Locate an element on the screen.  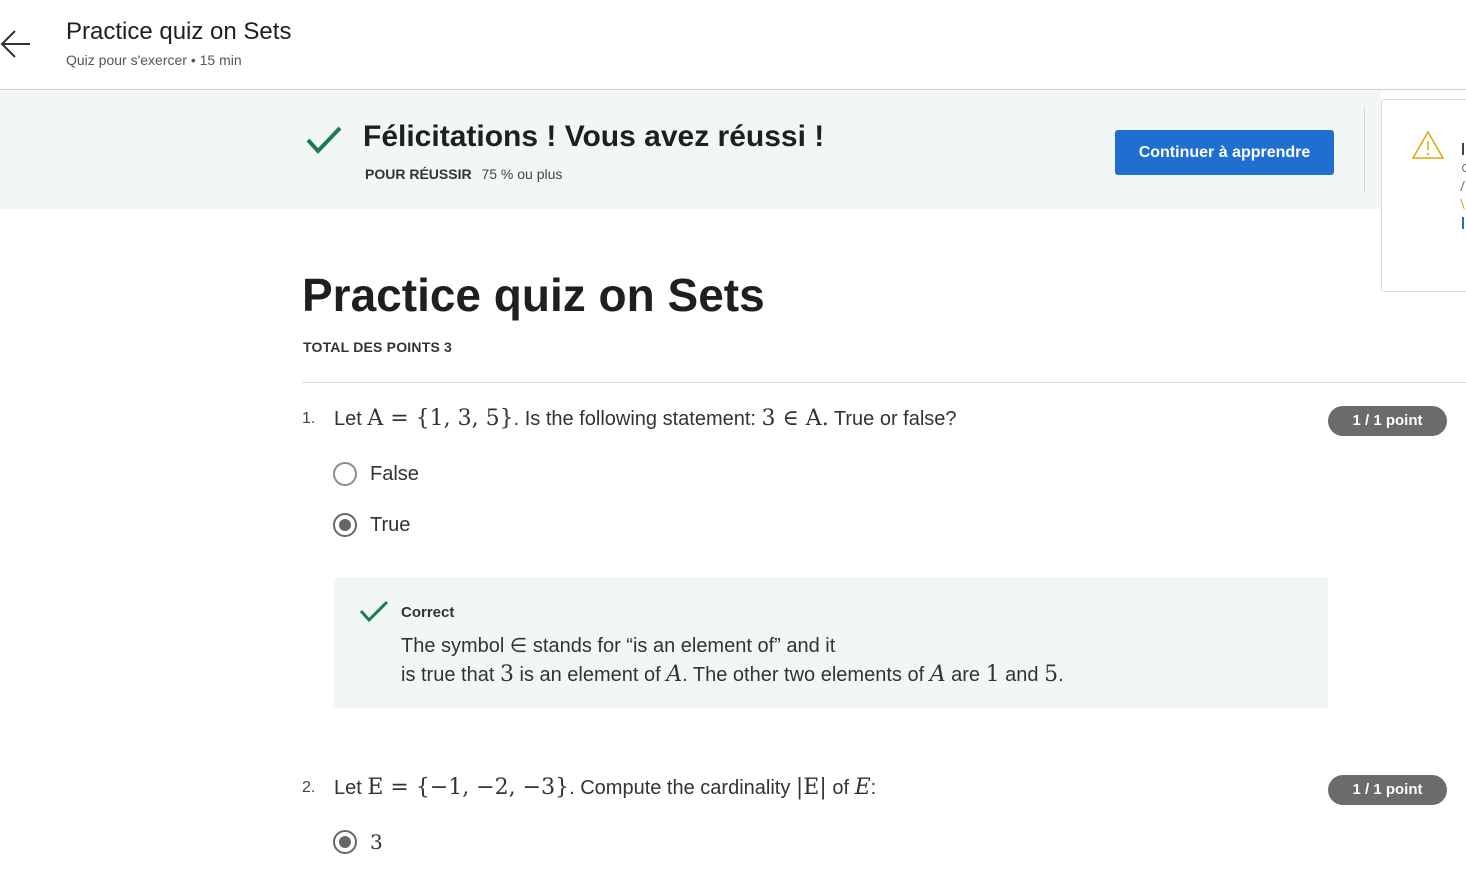
back-button is located at coordinates (17, 44).